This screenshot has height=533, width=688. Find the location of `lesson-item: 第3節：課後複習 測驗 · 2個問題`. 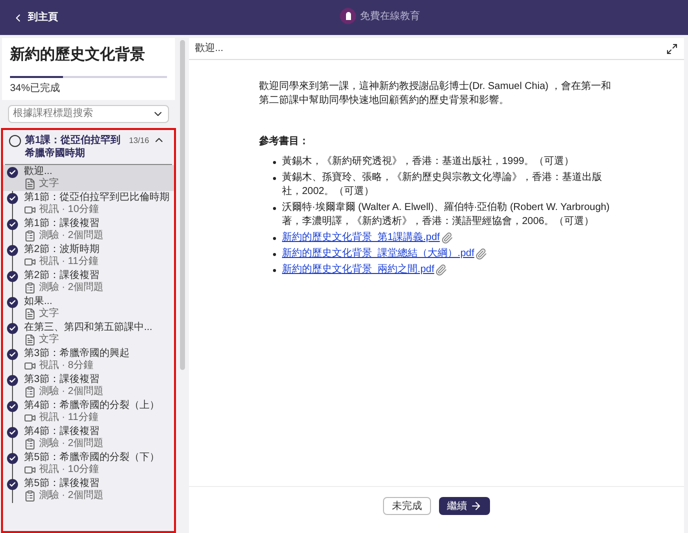

lesson-item: 第3節：課後複習 測驗 · 2個問題 is located at coordinates (88, 385).